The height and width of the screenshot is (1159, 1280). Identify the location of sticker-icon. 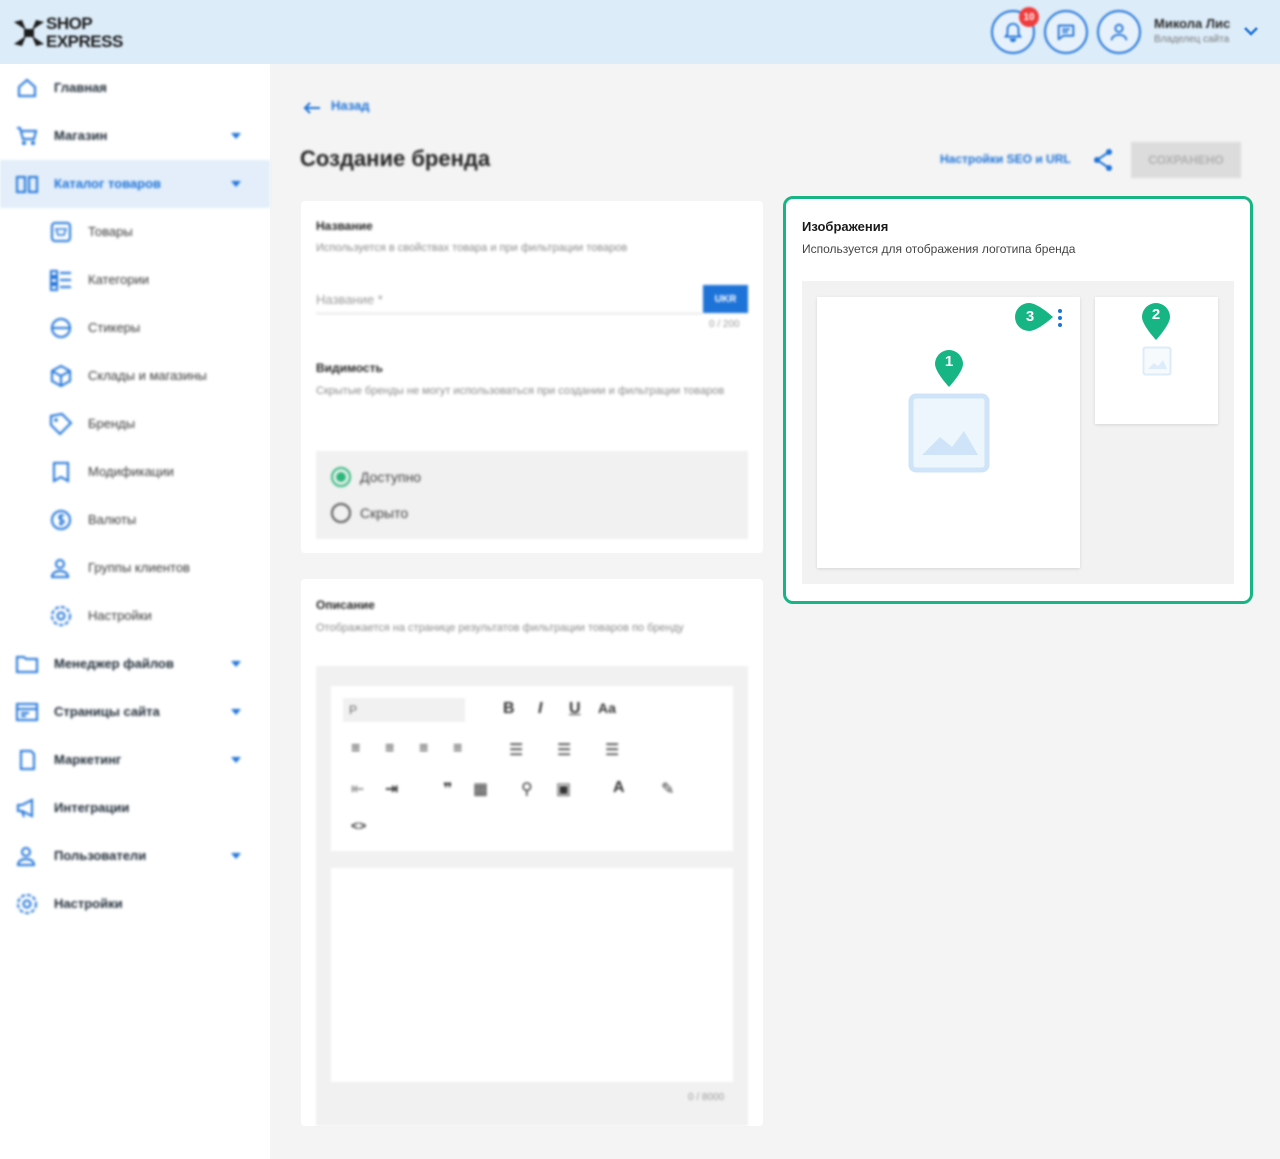
(61, 328).